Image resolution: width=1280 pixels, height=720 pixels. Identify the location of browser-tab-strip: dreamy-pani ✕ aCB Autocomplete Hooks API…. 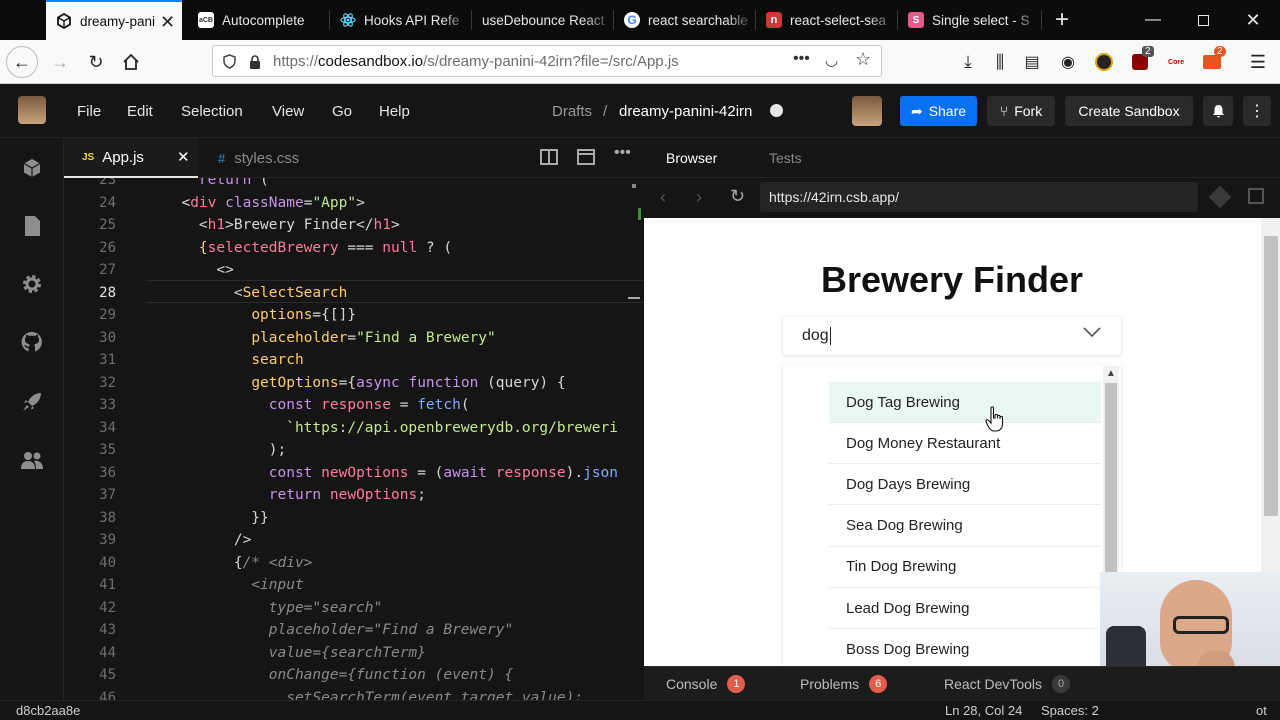
(640, 20).